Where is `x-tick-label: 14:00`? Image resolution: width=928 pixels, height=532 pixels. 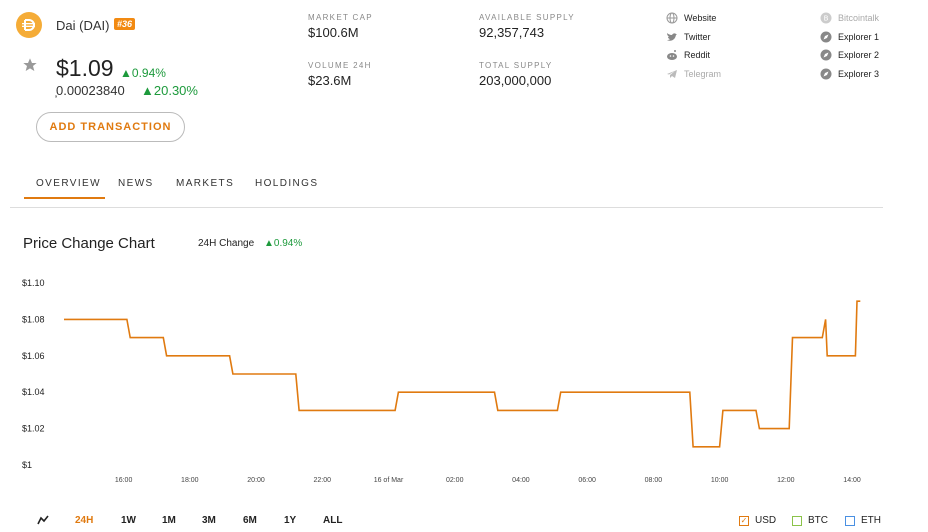
x-tick-label: 14:00 is located at coordinates (852, 480).